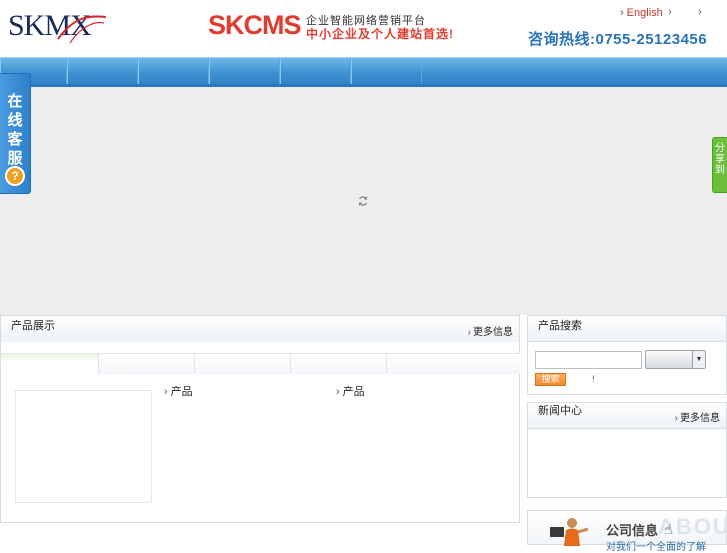 Image resolution: width=727 pixels, height=553 pixels. I want to click on search-panel: 产品搜索 ▼ 搜索 !, so click(627, 355).